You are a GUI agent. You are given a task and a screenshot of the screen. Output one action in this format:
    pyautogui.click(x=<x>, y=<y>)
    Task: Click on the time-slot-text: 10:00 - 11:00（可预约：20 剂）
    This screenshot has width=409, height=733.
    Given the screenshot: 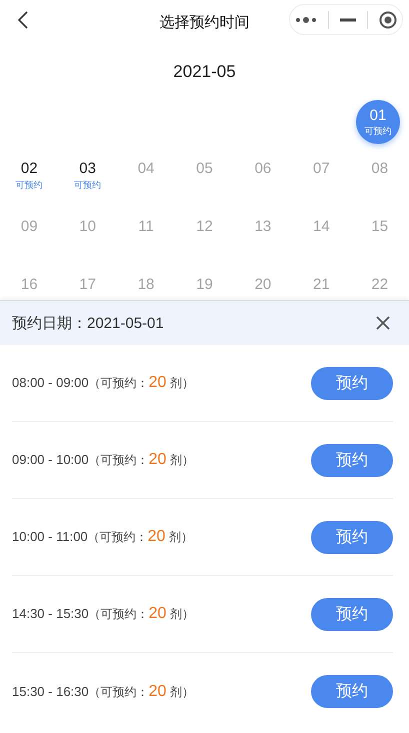 What is the action you would take?
    pyautogui.click(x=102, y=537)
    